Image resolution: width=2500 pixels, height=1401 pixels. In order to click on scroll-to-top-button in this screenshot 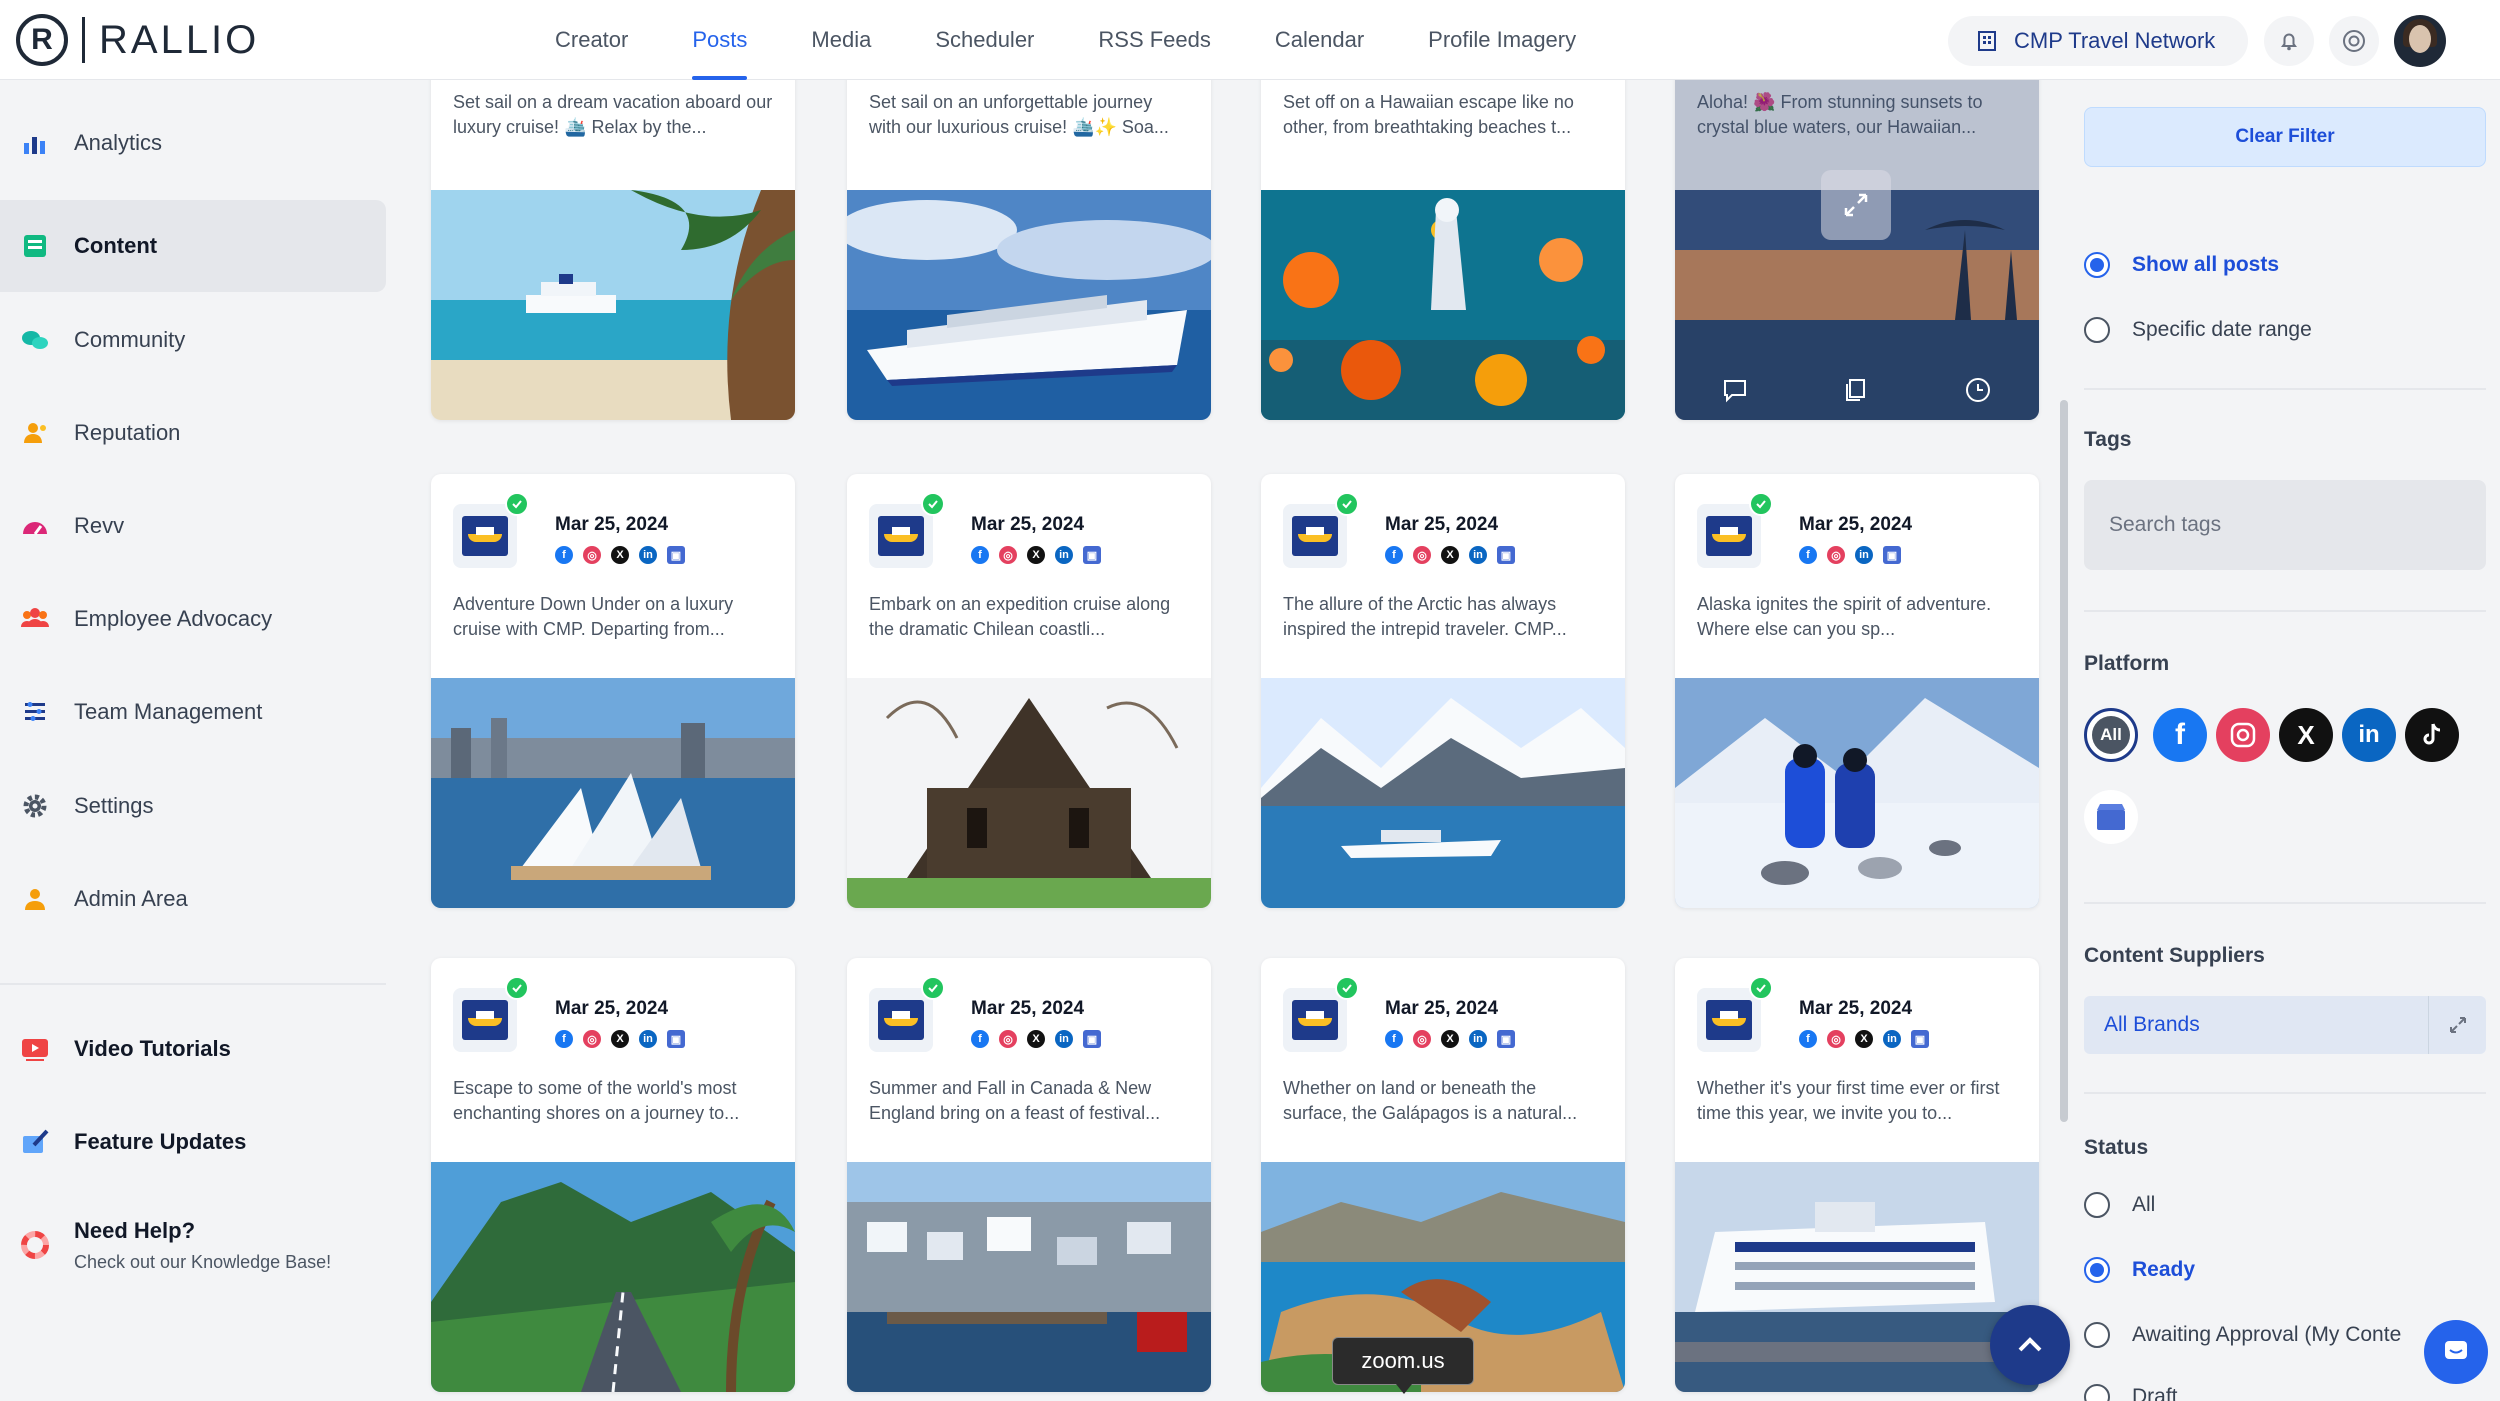, I will do `click(2030, 1345)`.